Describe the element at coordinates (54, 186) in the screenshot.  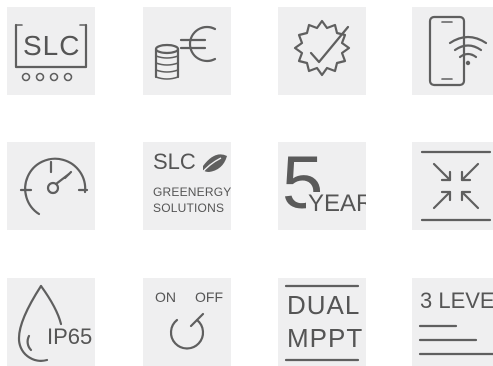
I see `speedometer-icon` at that location.